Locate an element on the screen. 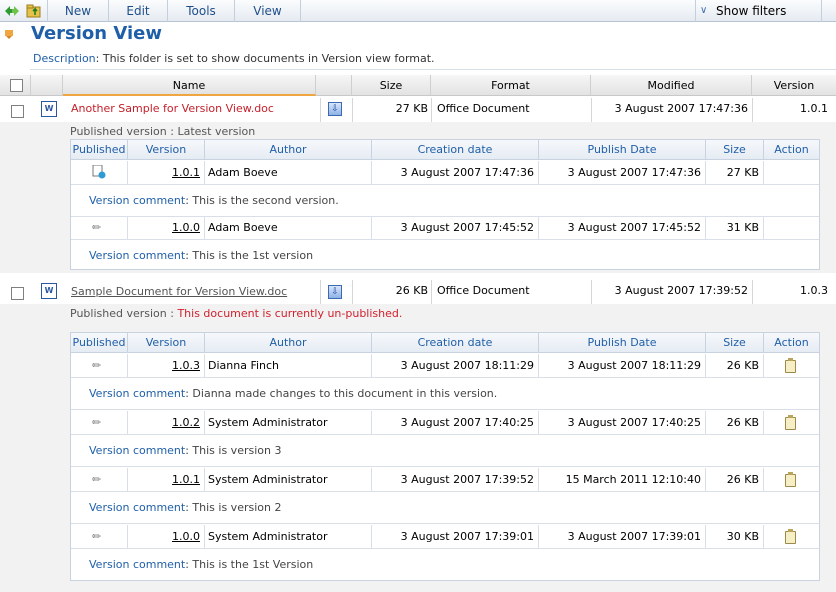 This screenshot has height=592, width=836. author: Dianna Finch is located at coordinates (288, 366).